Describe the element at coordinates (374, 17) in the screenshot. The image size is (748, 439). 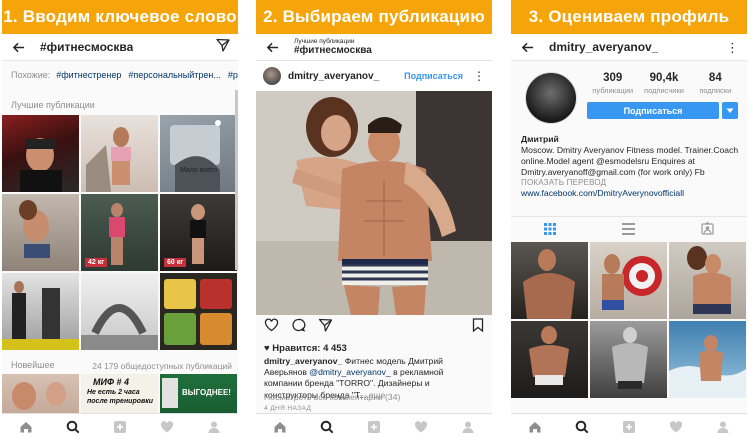
I see `step-banner: 2. Выбираем публикацию` at that location.